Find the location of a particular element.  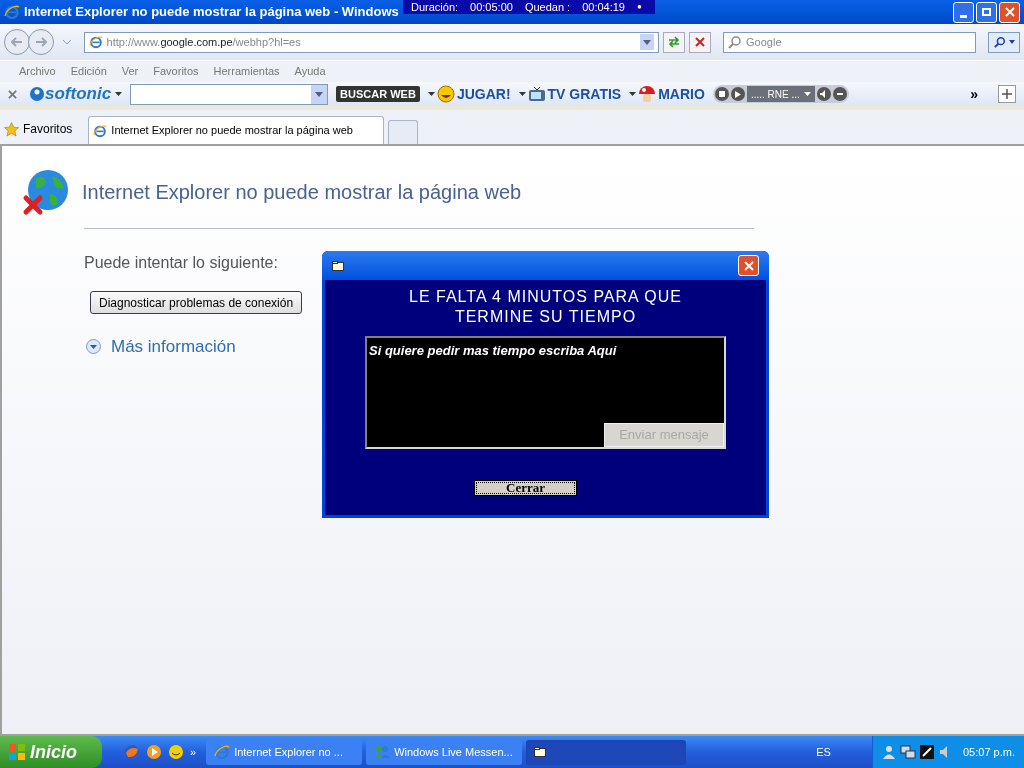

toolbar-search-field is located at coordinates (229, 94).